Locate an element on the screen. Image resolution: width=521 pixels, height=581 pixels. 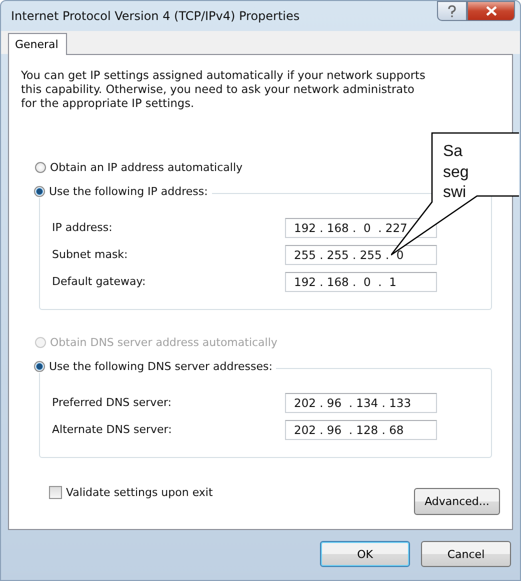
tab: General is located at coordinates (38, 44).